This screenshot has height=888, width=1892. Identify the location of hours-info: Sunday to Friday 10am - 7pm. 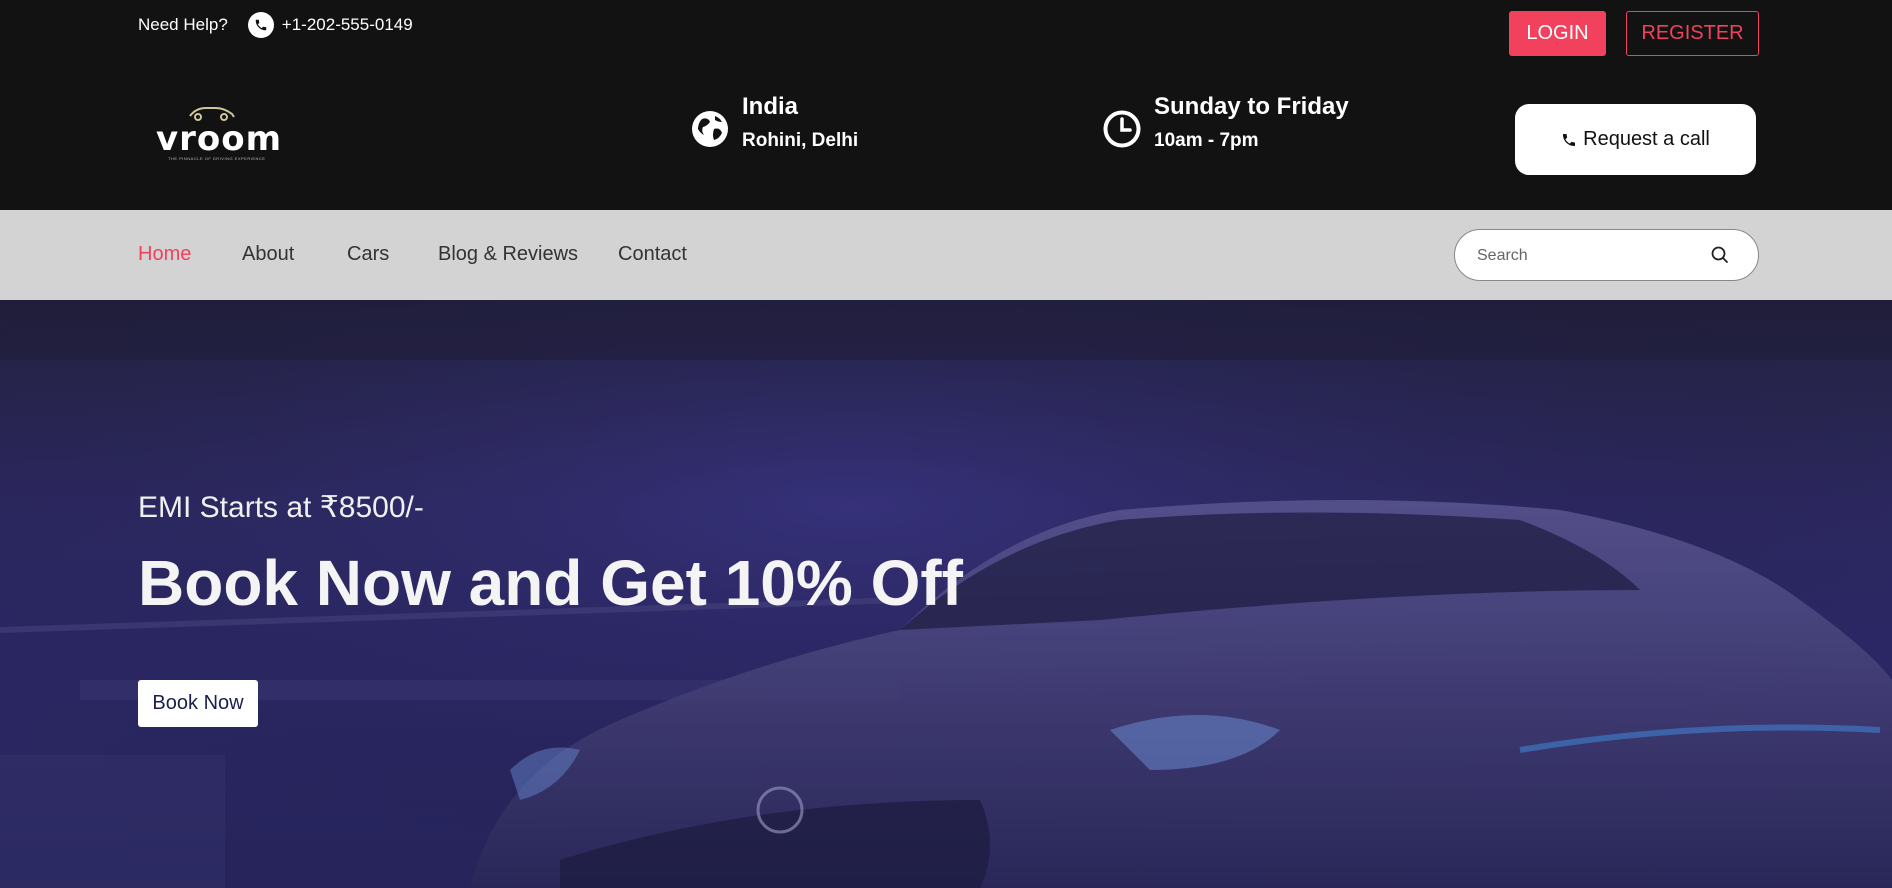
(1225, 122).